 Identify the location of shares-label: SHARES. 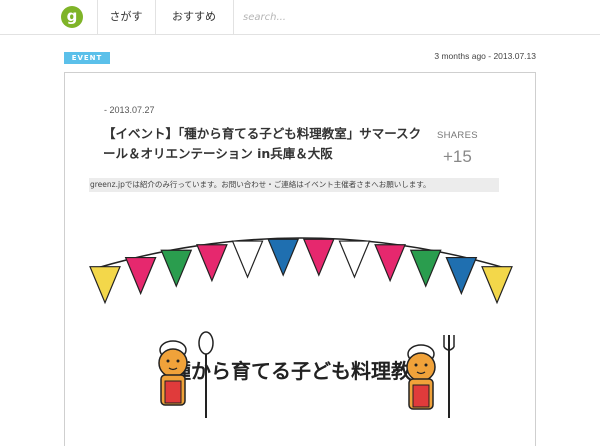
(457, 135).